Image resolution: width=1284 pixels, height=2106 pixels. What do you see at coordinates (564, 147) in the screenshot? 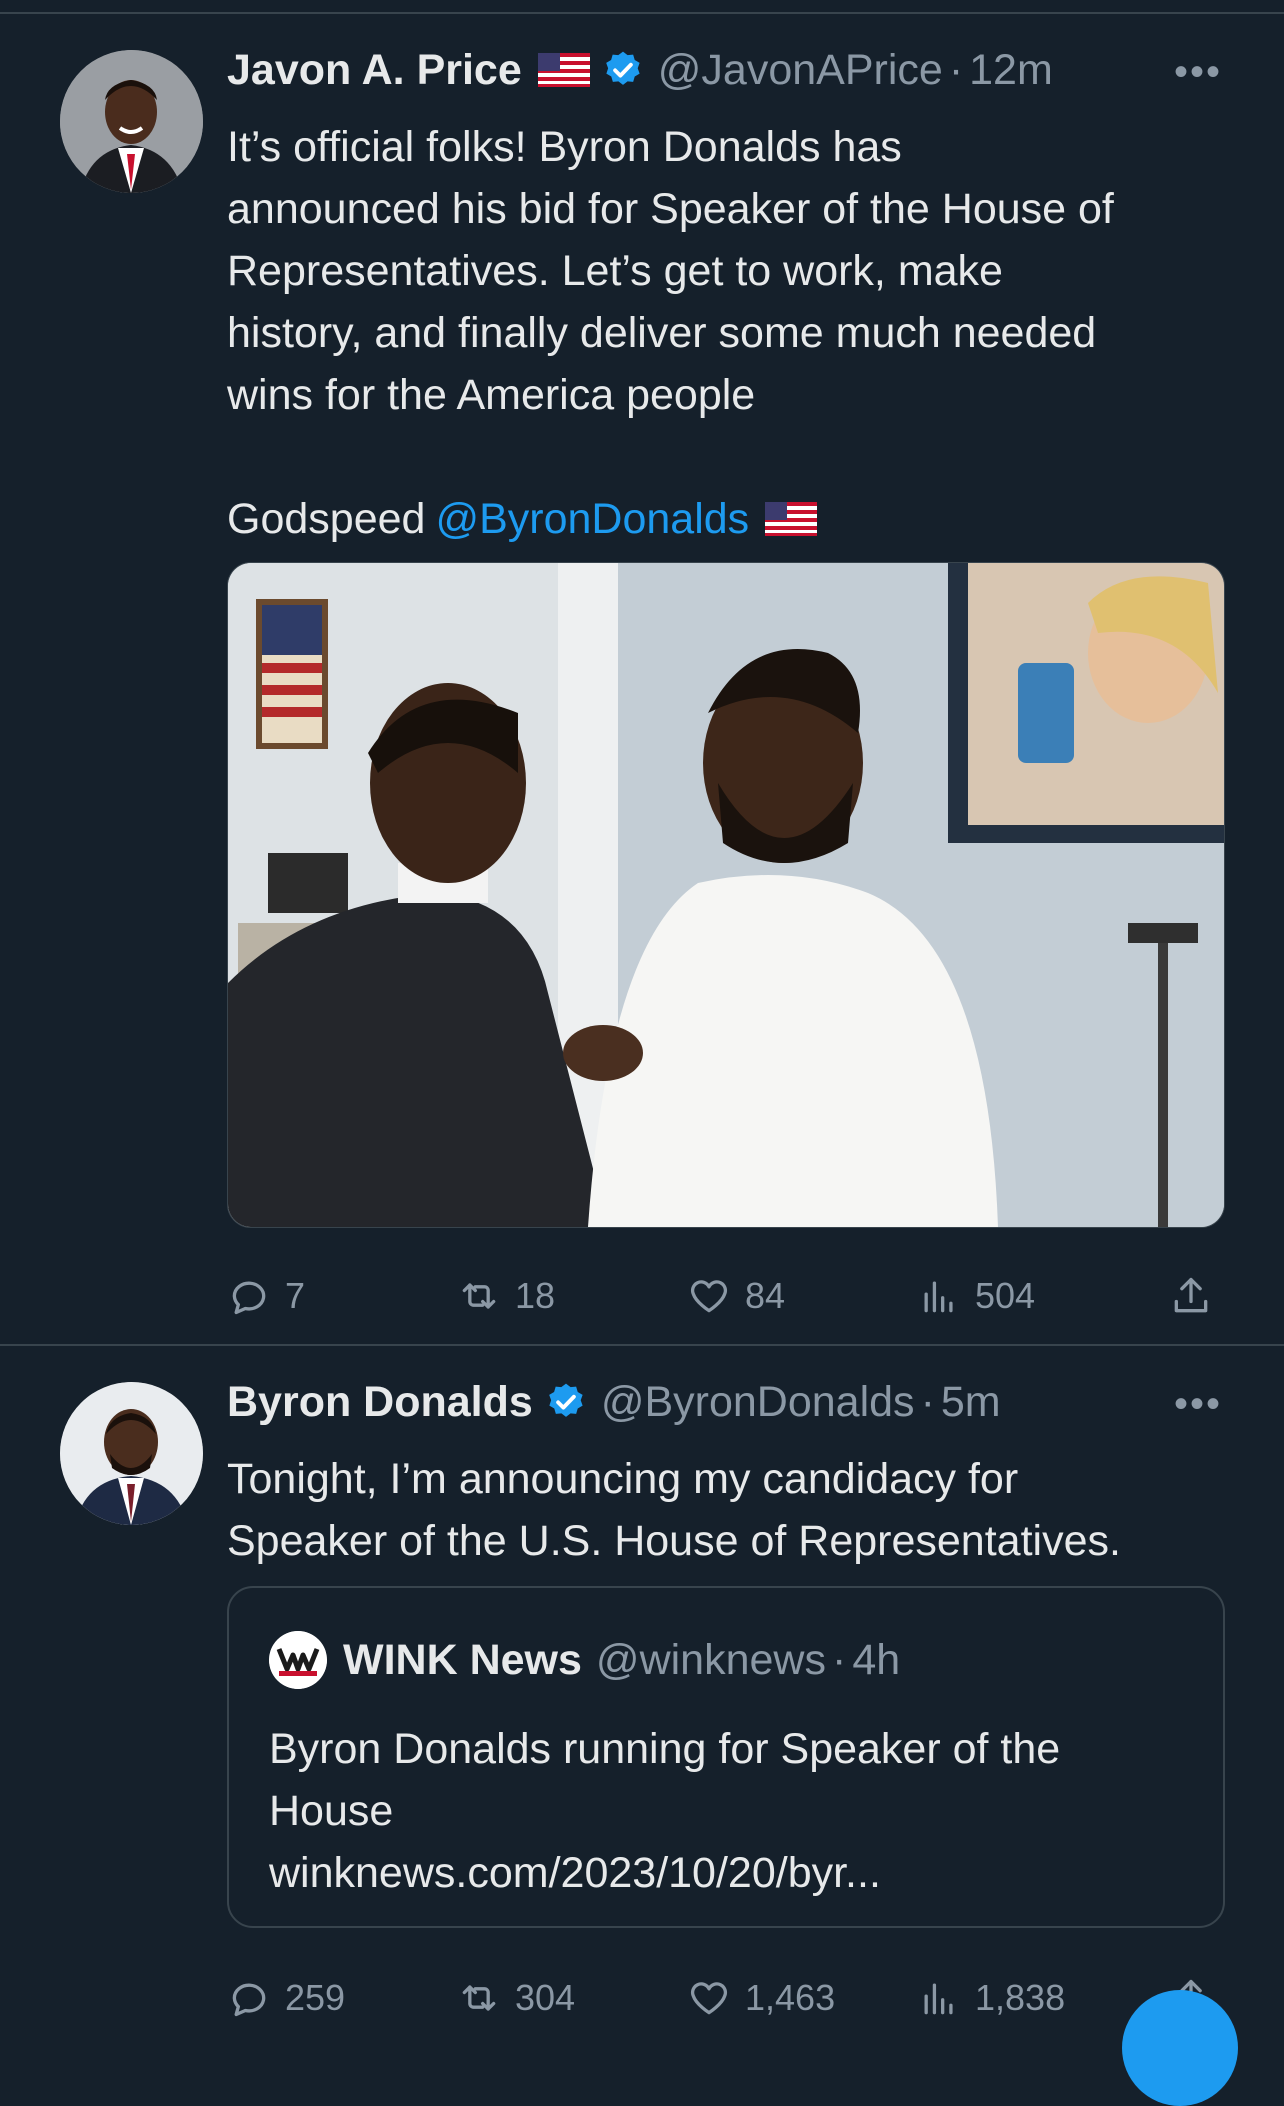
I see `tweet-text-line: It’s official folks! Byron Donalds has` at bounding box center [564, 147].